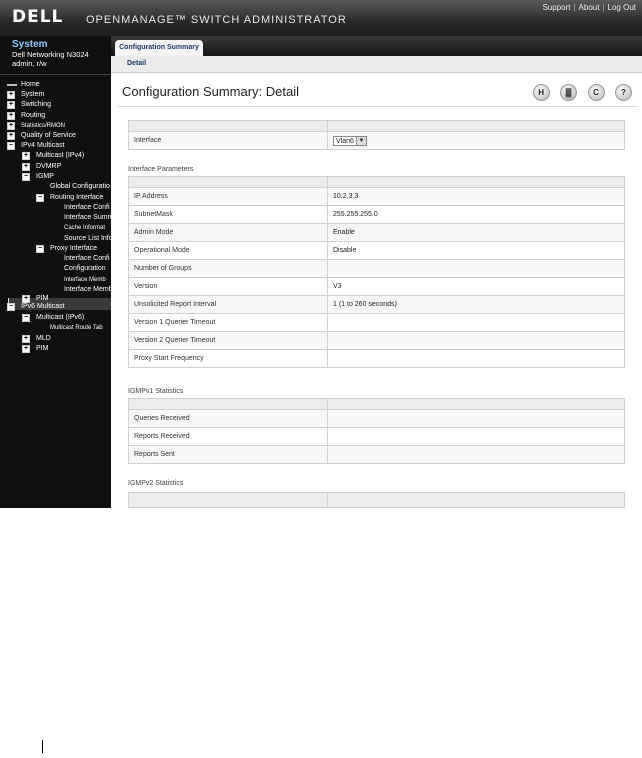 The image size is (642, 758). Describe the element at coordinates (29, 63) in the screenshot. I see `system-user: admin, r/w` at that location.